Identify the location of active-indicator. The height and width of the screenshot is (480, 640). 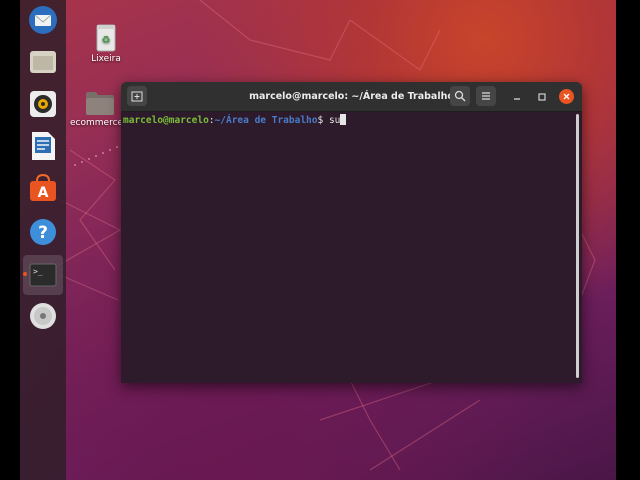
(25, 274).